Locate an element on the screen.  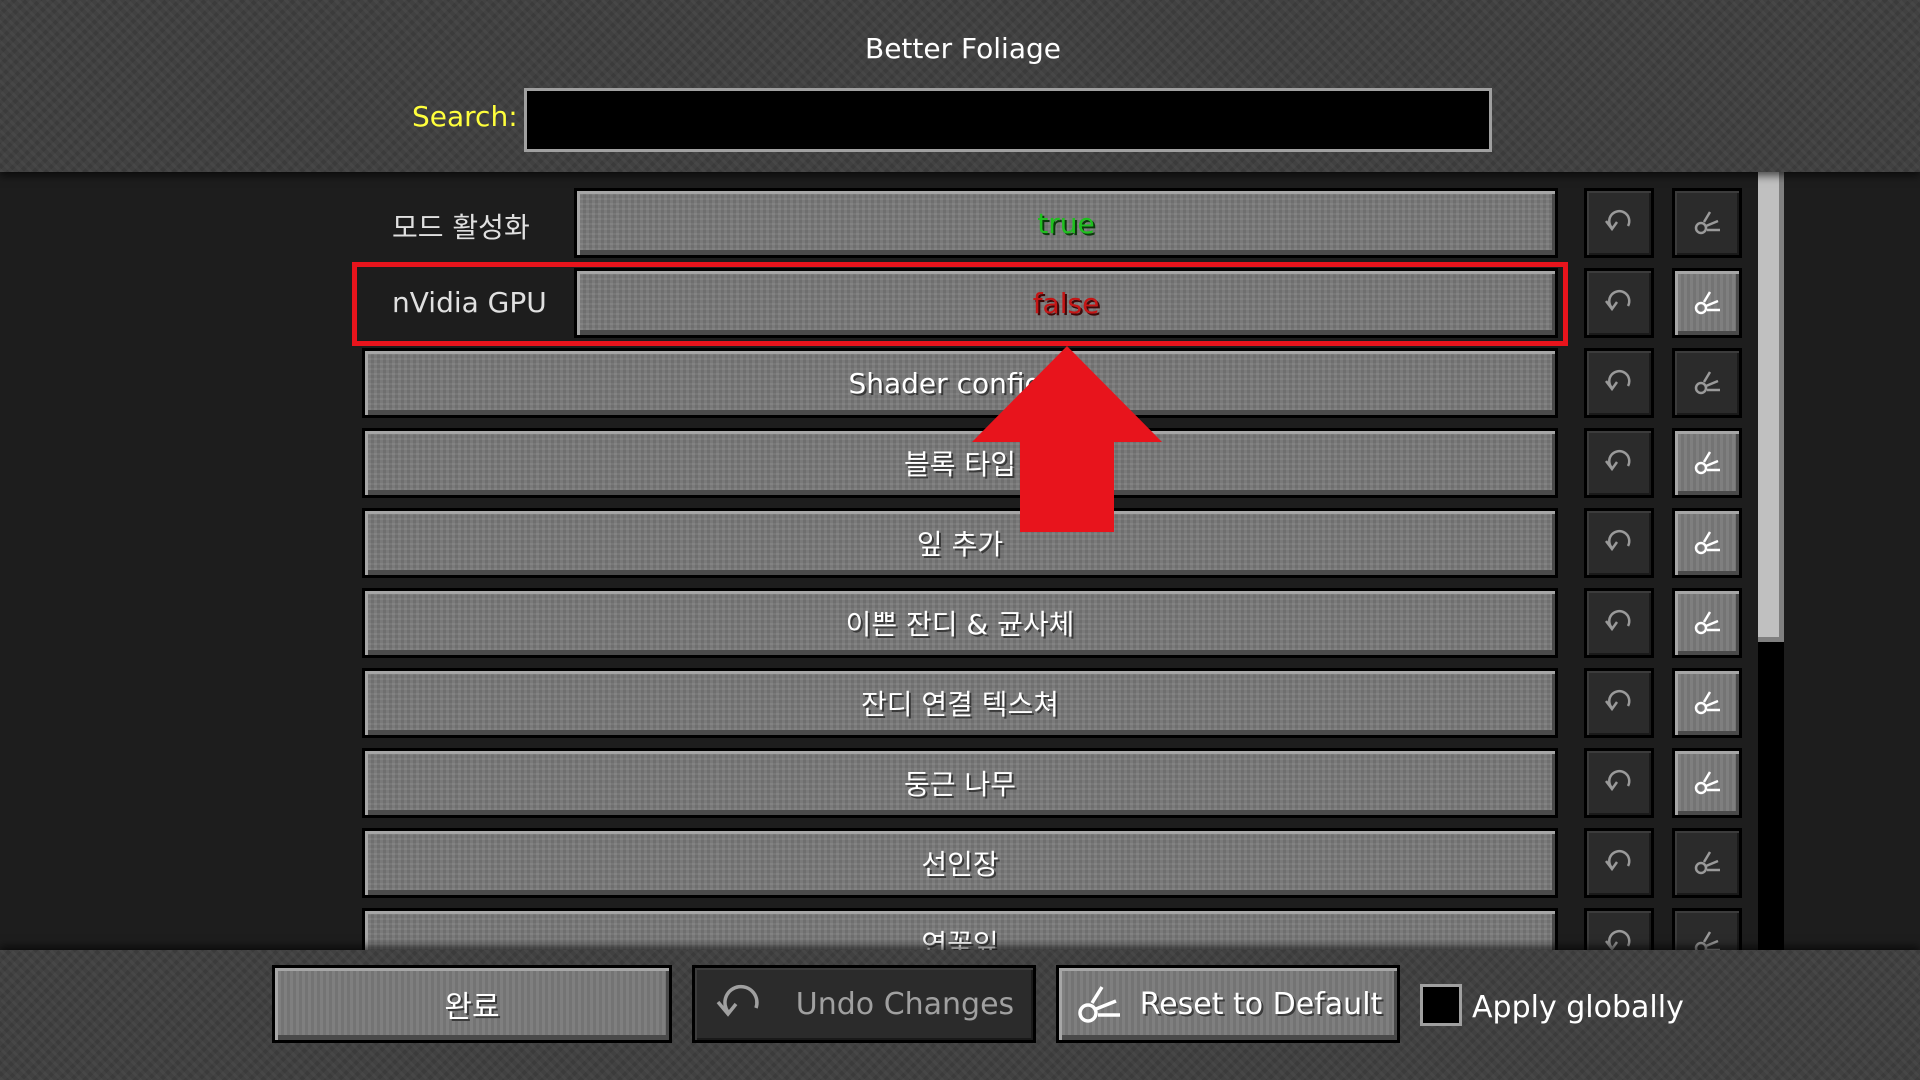
config-category-grass-mycelium: 이쁜 잔디 & 균사체 is located at coordinates (960, 623).